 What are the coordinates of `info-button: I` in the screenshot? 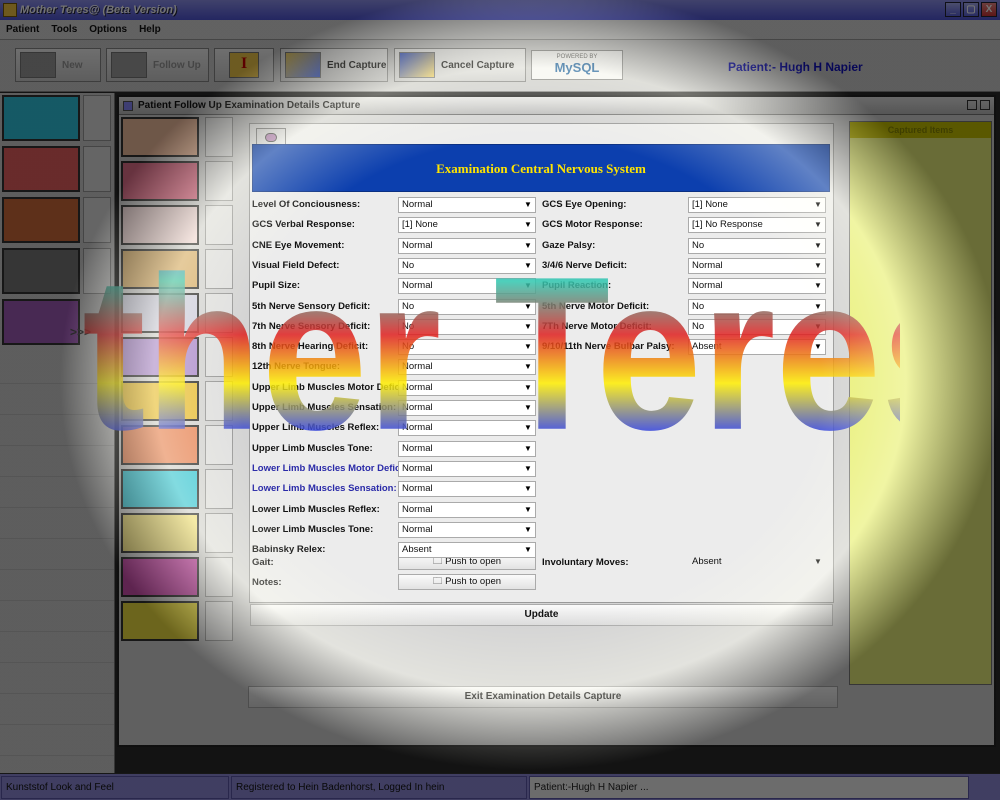 It's located at (244, 65).